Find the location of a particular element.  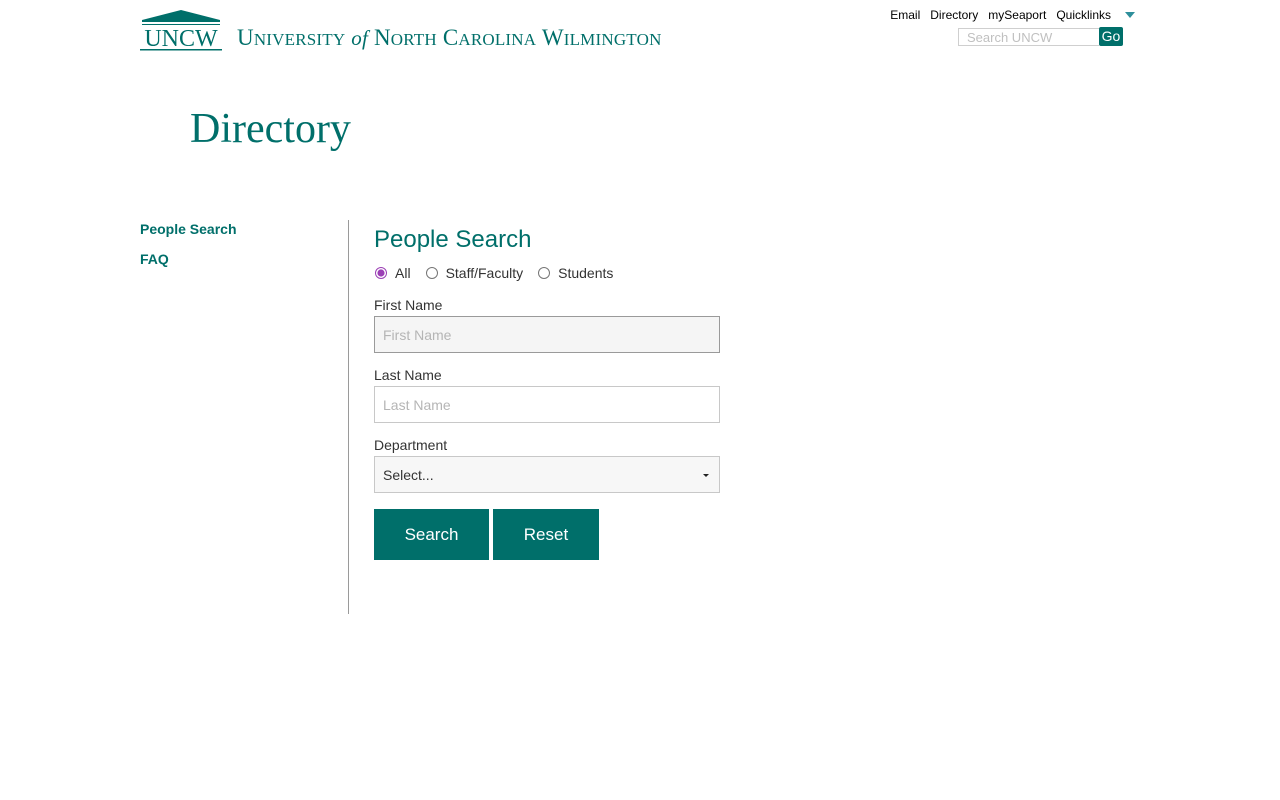

radio-students: Students is located at coordinates (575, 273).